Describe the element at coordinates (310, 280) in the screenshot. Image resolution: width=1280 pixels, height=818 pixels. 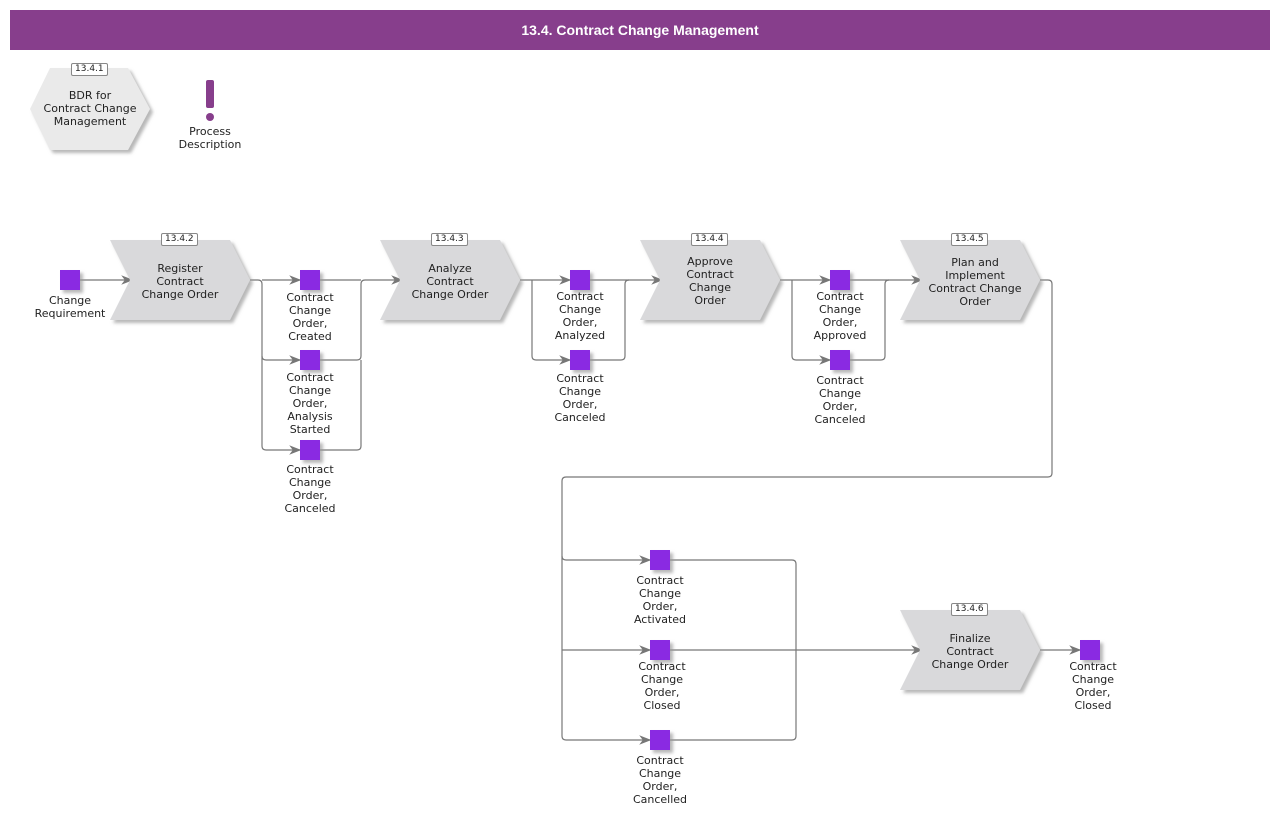
I see `event-created` at that location.